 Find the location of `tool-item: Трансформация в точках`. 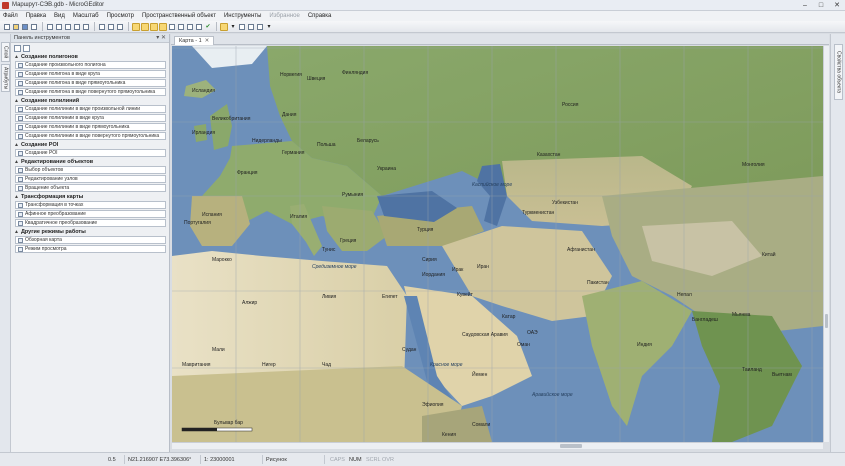

tool-item: Трансформация в точках is located at coordinates (90, 205).